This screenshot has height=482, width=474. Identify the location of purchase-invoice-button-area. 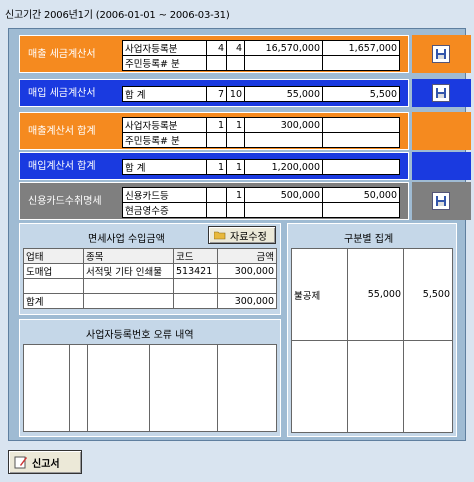
(441, 166).